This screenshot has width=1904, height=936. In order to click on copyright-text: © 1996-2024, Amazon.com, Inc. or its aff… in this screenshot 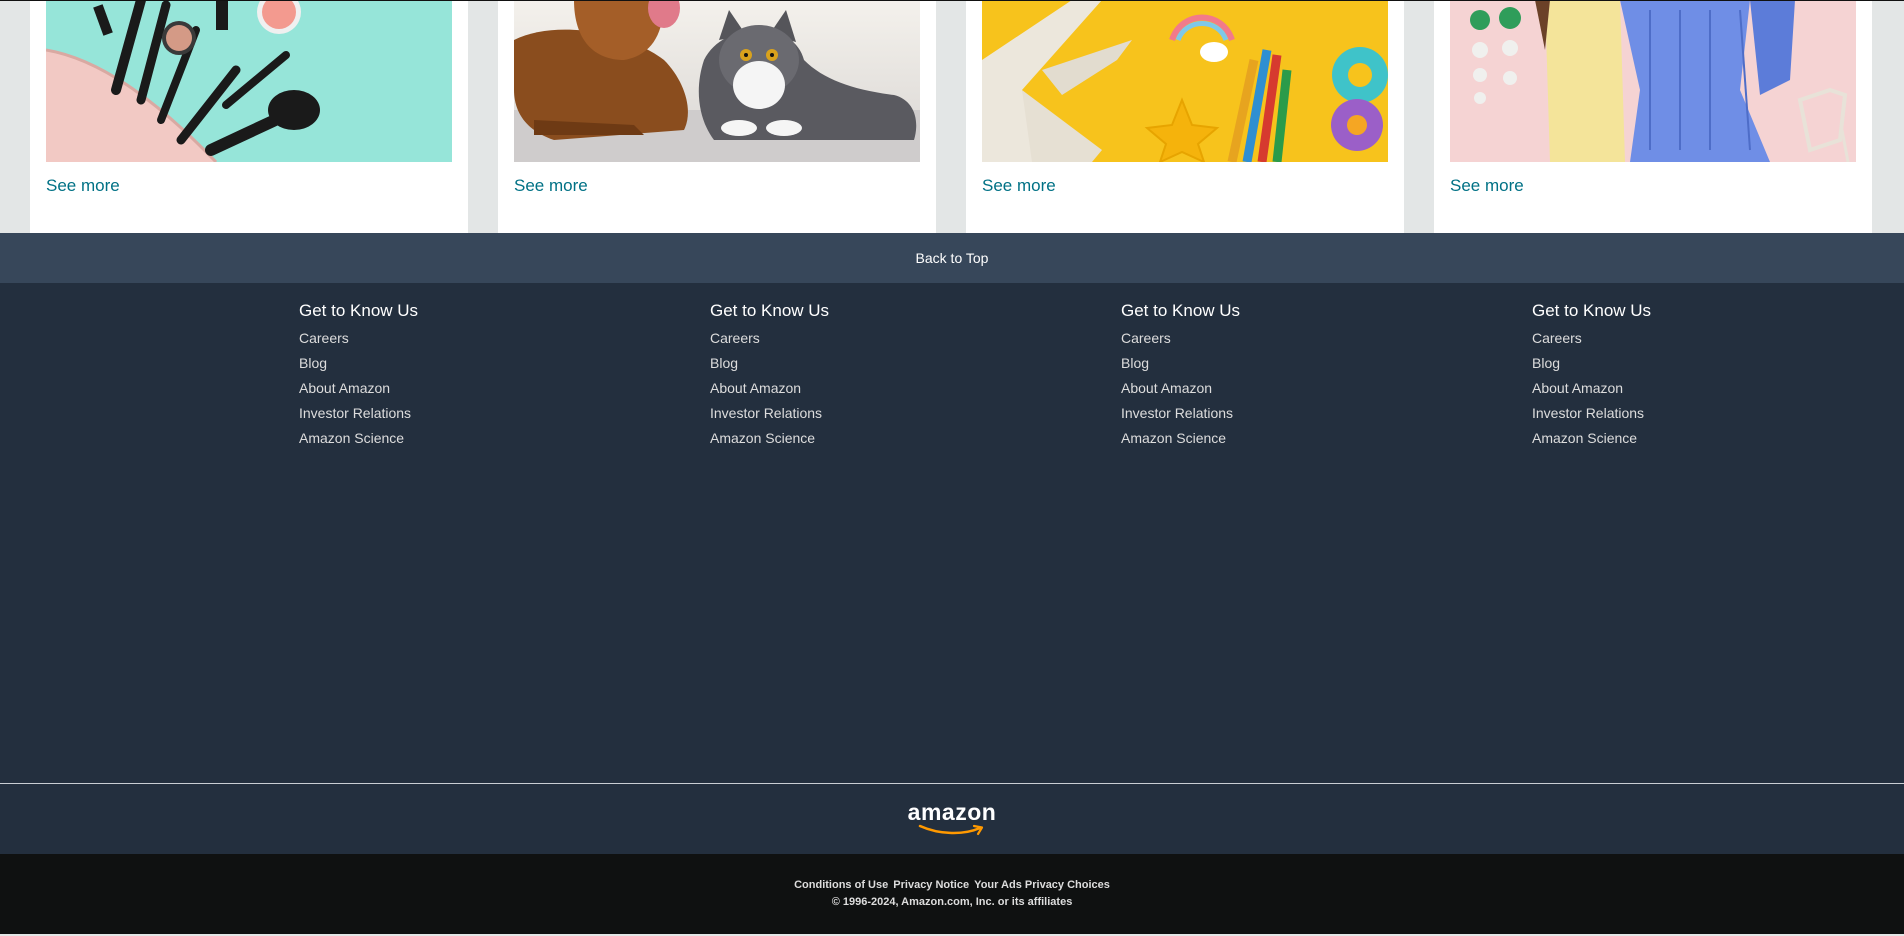, I will do `click(952, 902)`.